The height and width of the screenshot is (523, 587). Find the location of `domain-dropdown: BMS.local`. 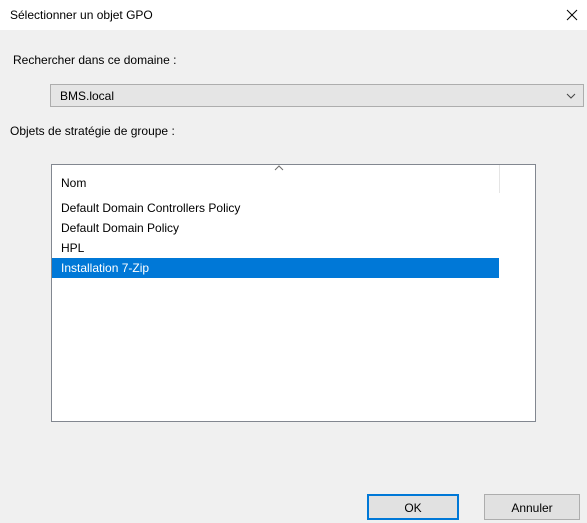

domain-dropdown: BMS.local is located at coordinates (317, 95).